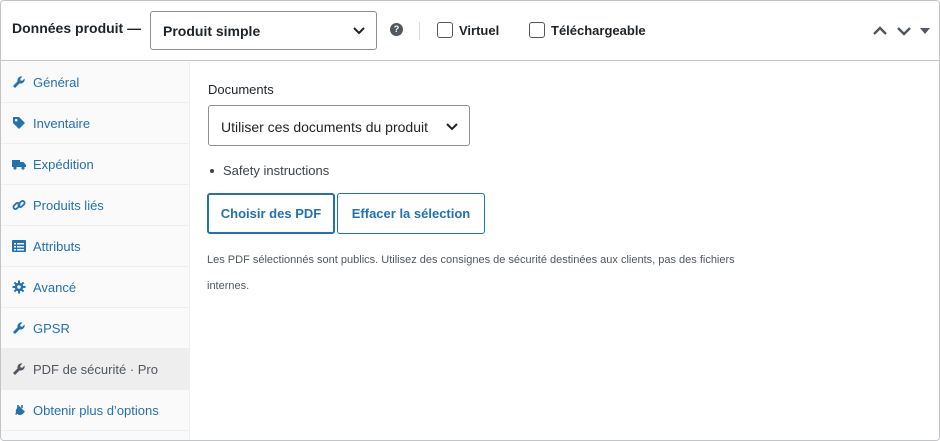 The width and height of the screenshot is (940, 441). I want to click on selected-documents-list: Safety instructions, so click(268, 170).